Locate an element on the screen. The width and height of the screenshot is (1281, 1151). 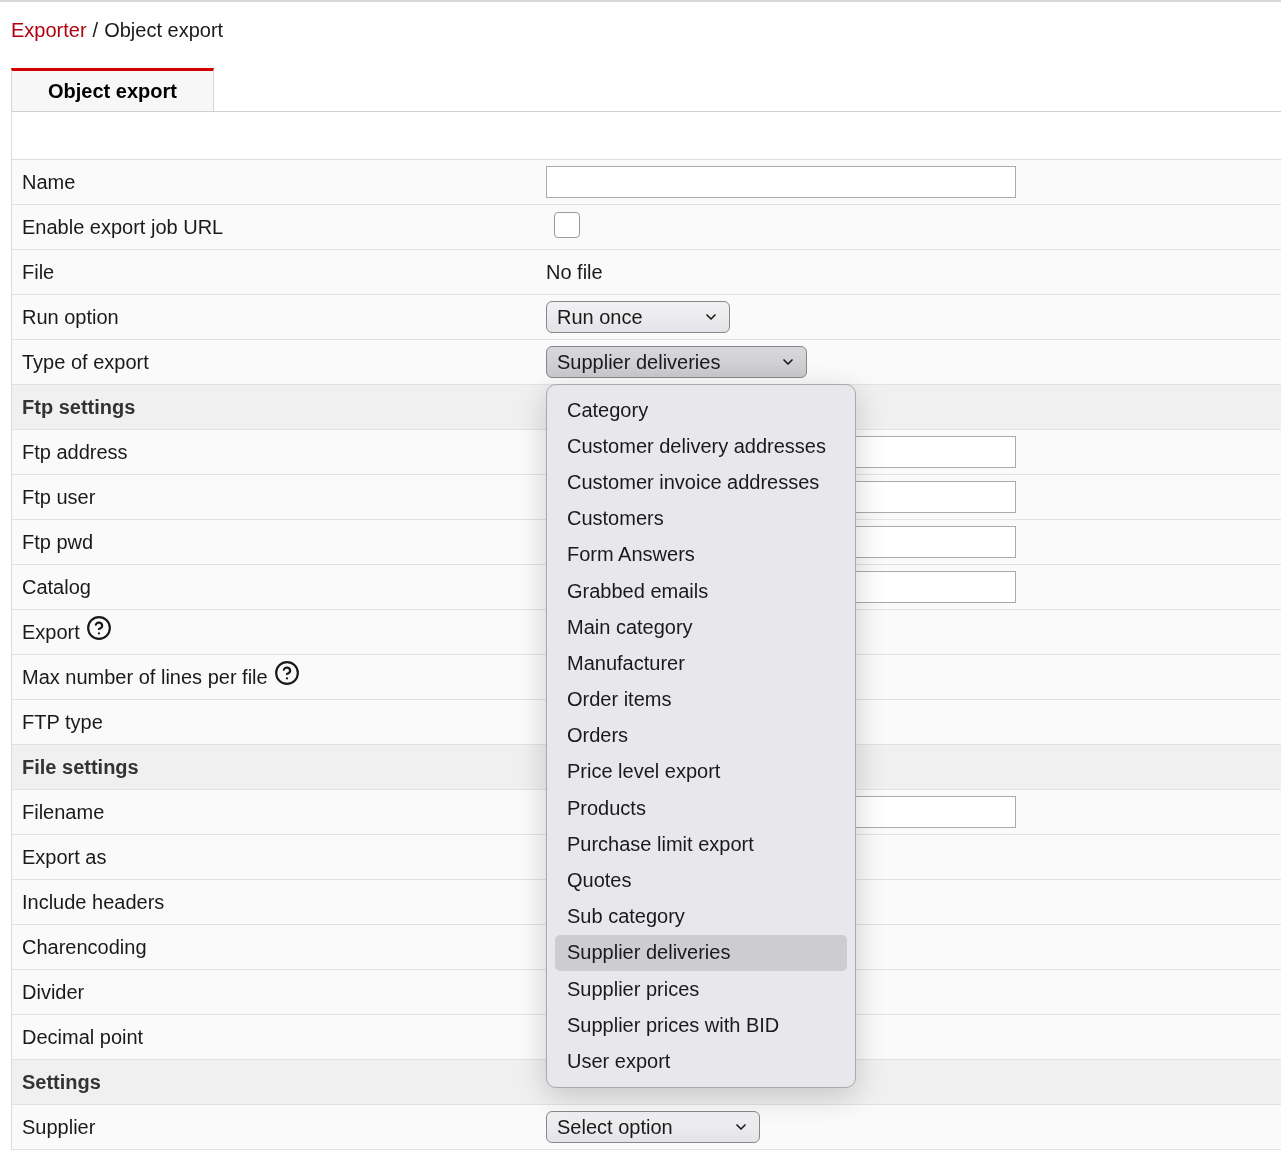
select-dropdown: Run once is located at coordinates (638, 317).